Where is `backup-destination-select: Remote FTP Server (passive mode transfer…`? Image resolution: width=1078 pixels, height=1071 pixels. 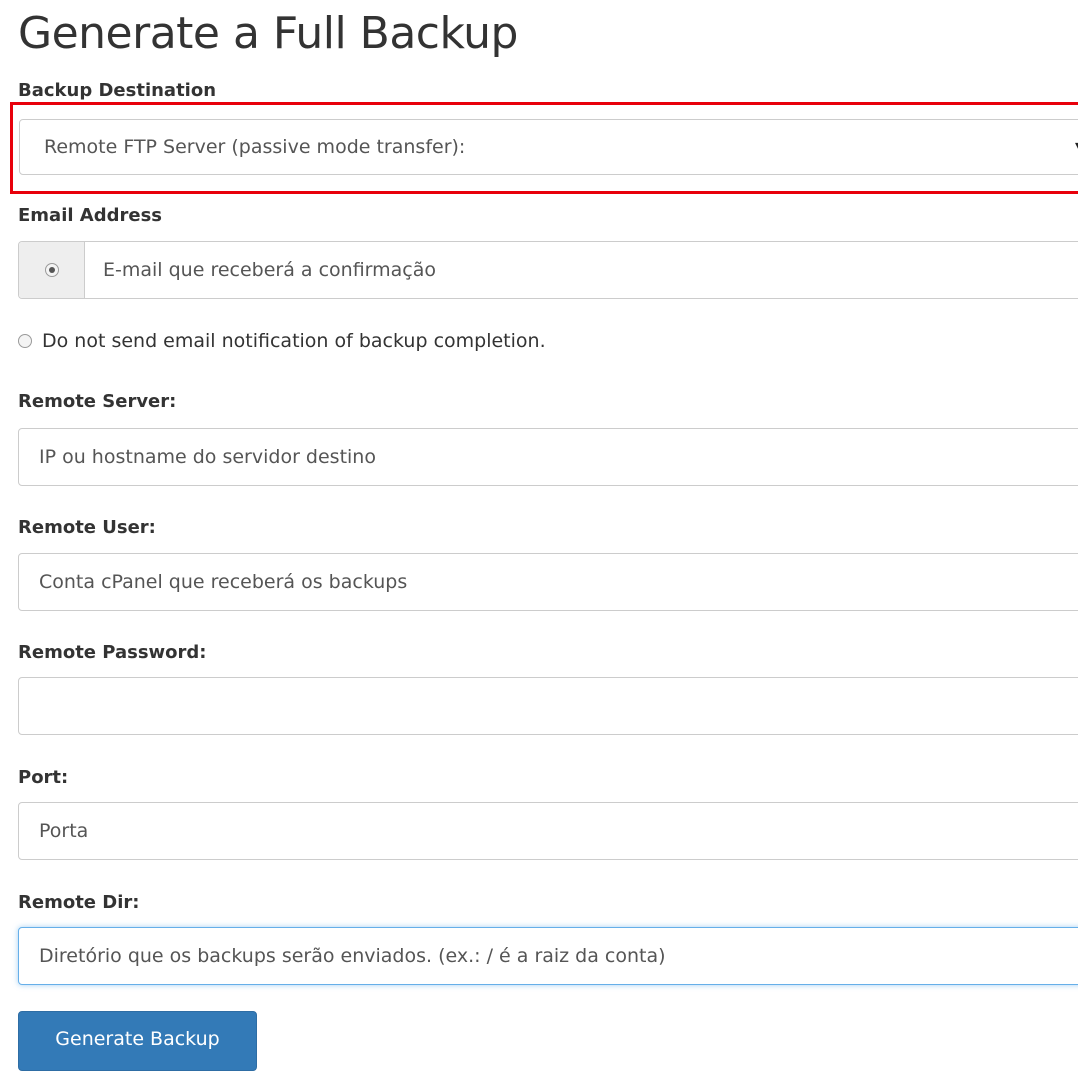
backup-destination-select: Remote FTP Server (passive mode transfer… is located at coordinates (548, 147).